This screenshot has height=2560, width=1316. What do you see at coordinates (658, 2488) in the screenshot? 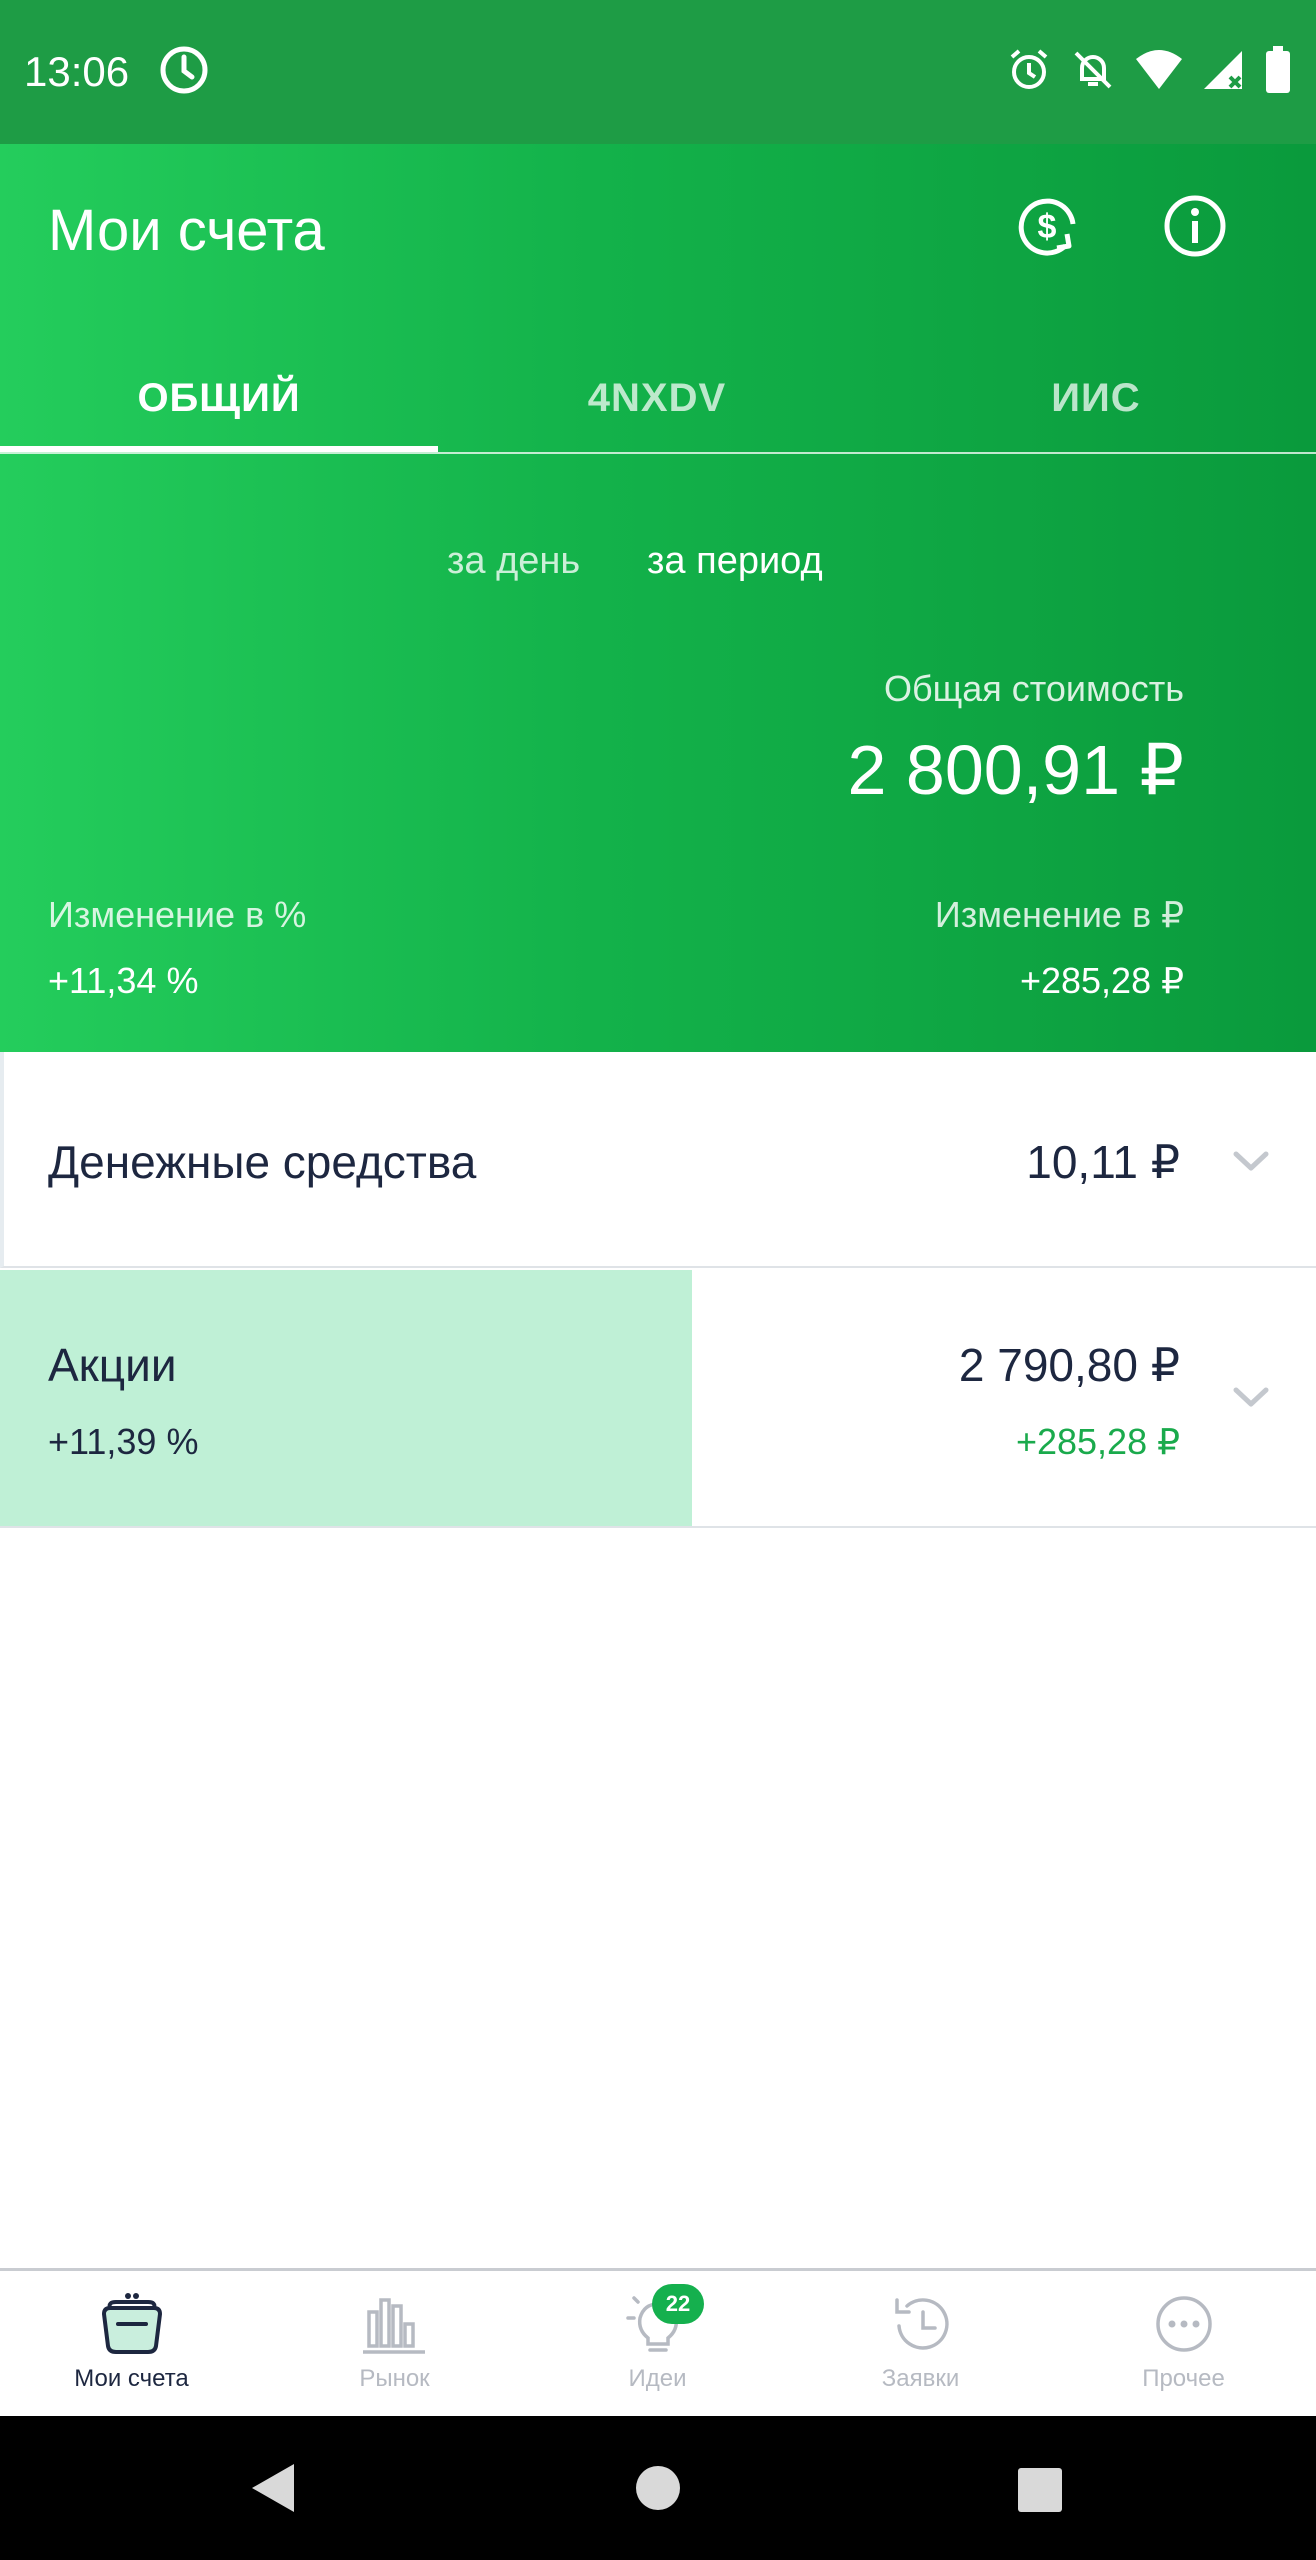
I see `home-icon` at bounding box center [658, 2488].